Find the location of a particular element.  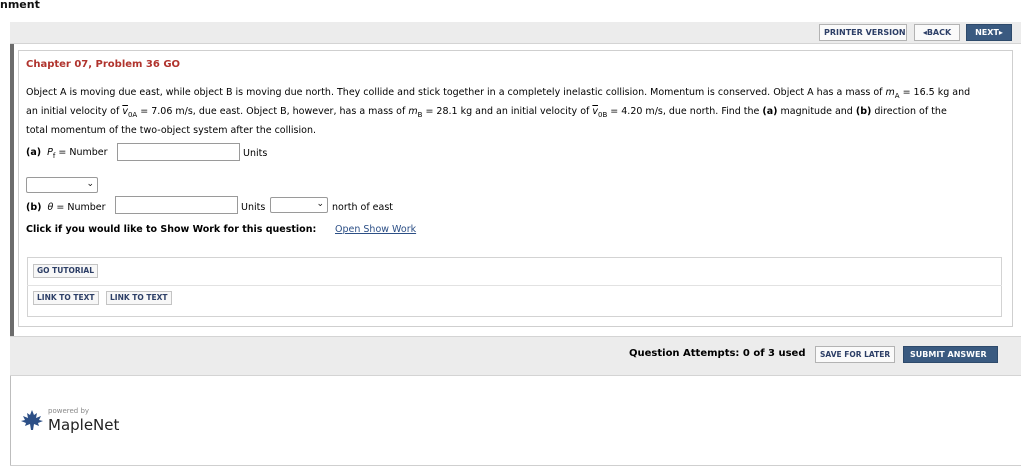

maple-leaf-icon is located at coordinates (32, 420).